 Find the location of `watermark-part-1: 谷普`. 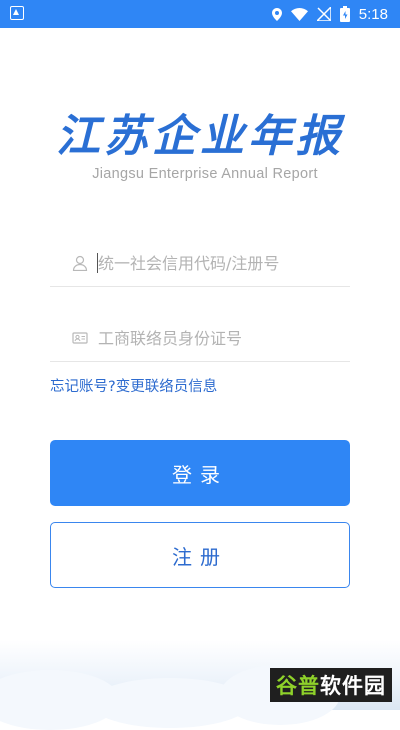

watermark-part-1: 谷普 is located at coordinates (298, 686).